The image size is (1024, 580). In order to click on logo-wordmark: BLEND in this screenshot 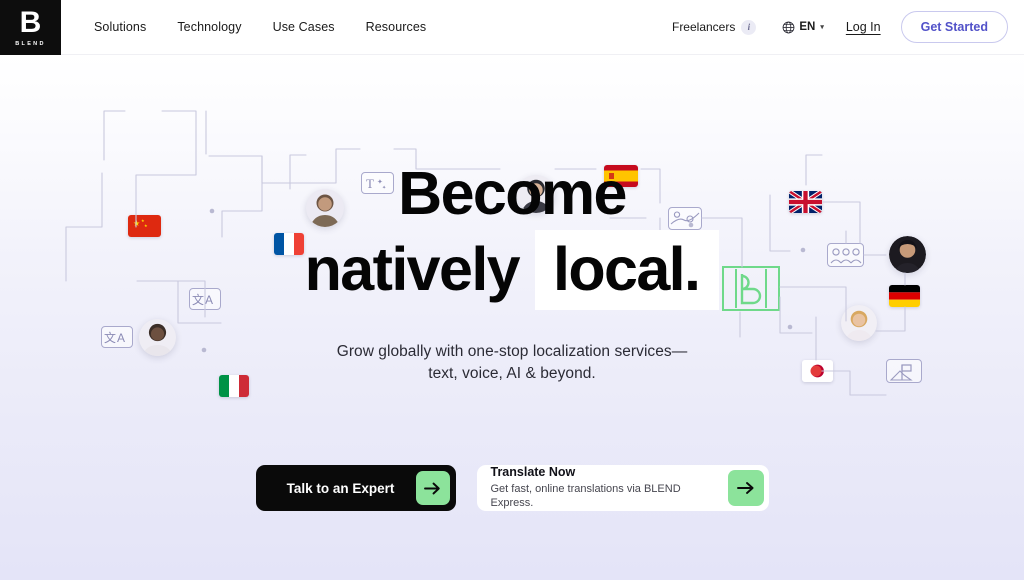, I will do `click(30, 43)`.